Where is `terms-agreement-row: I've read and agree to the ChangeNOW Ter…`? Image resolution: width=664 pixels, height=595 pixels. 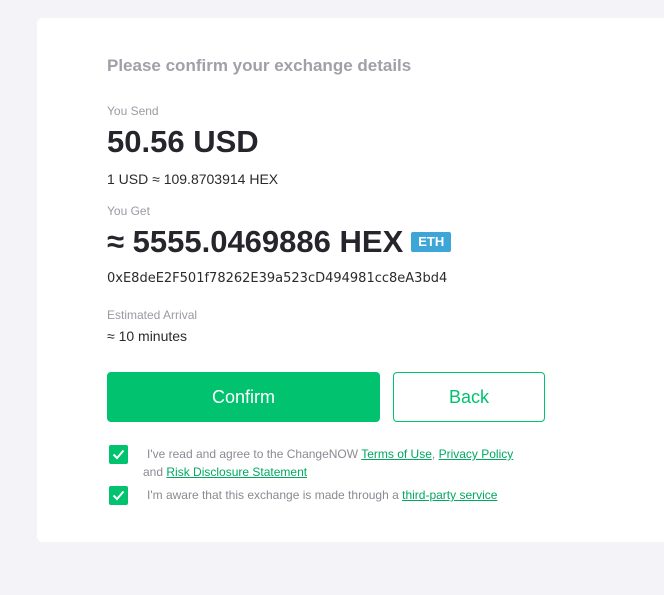
terms-agreement-row: I've read and agree to the ChangeNOW Ter… is located at coordinates (328, 463).